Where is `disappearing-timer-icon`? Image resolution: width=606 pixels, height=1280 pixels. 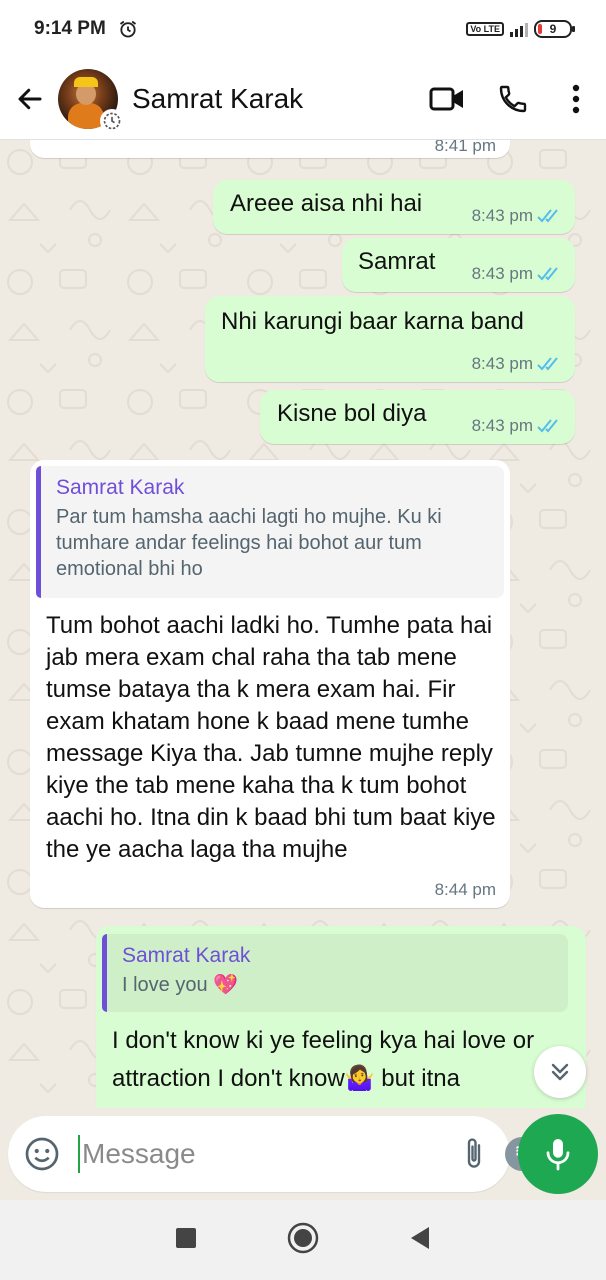
disappearing-timer-icon is located at coordinates (112, 120).